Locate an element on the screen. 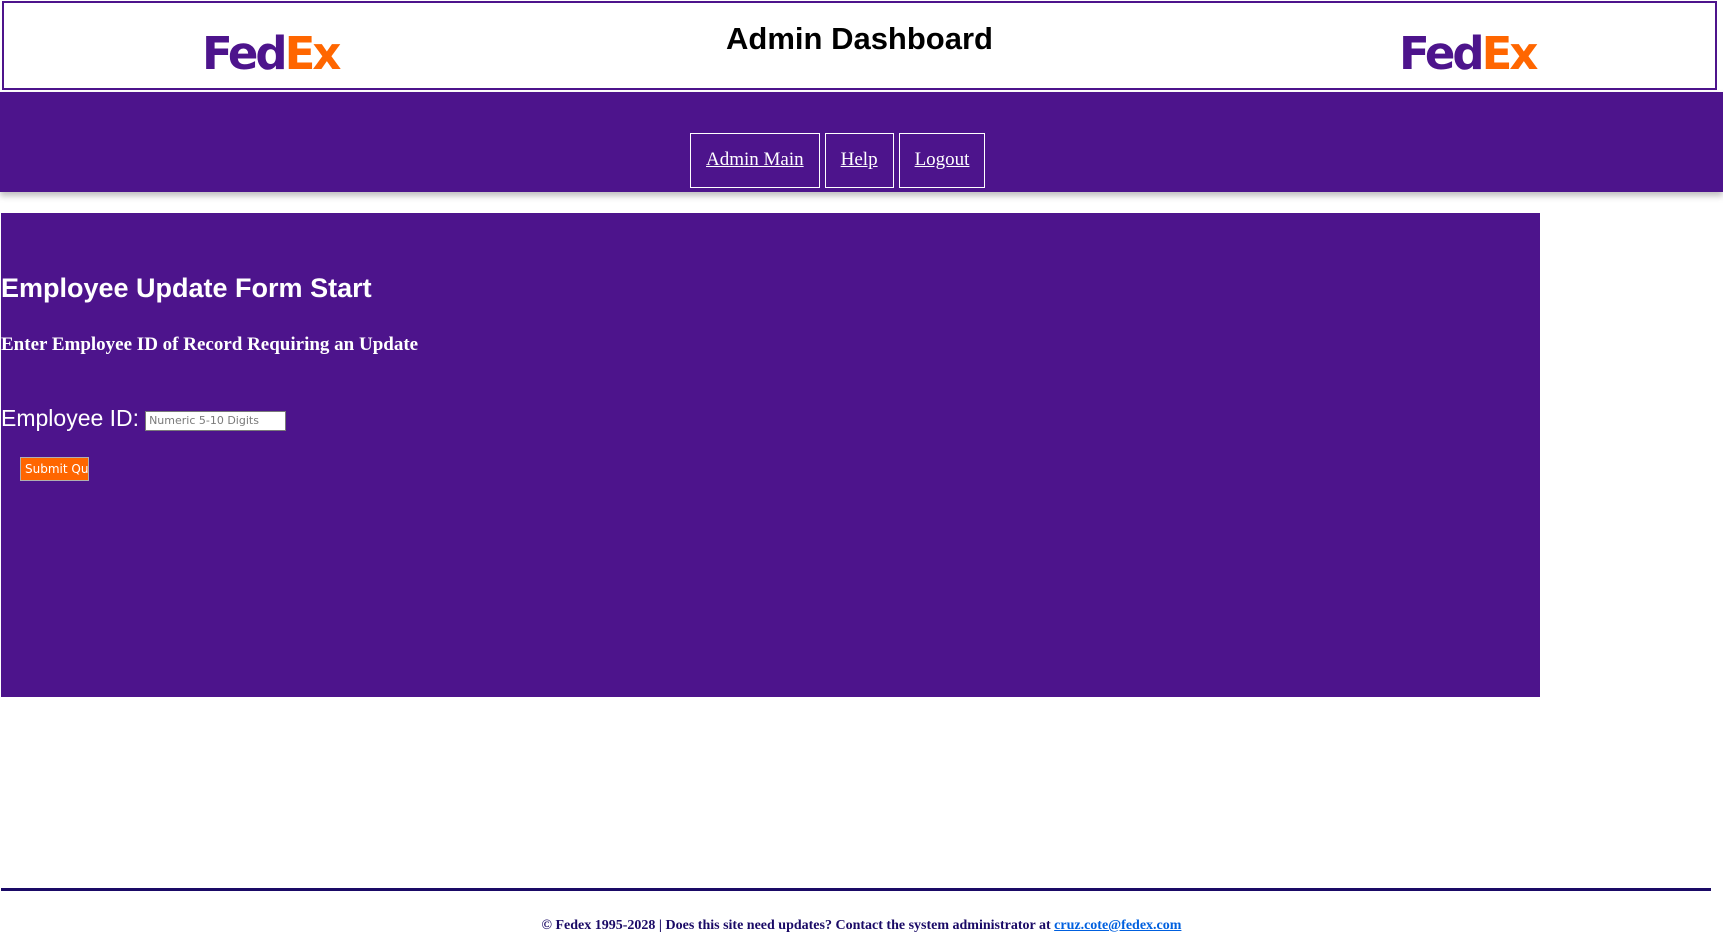 This screenshot has height=943, width=1723. fedex-logo-right: FedEx is located at coordinates (1468, 53).